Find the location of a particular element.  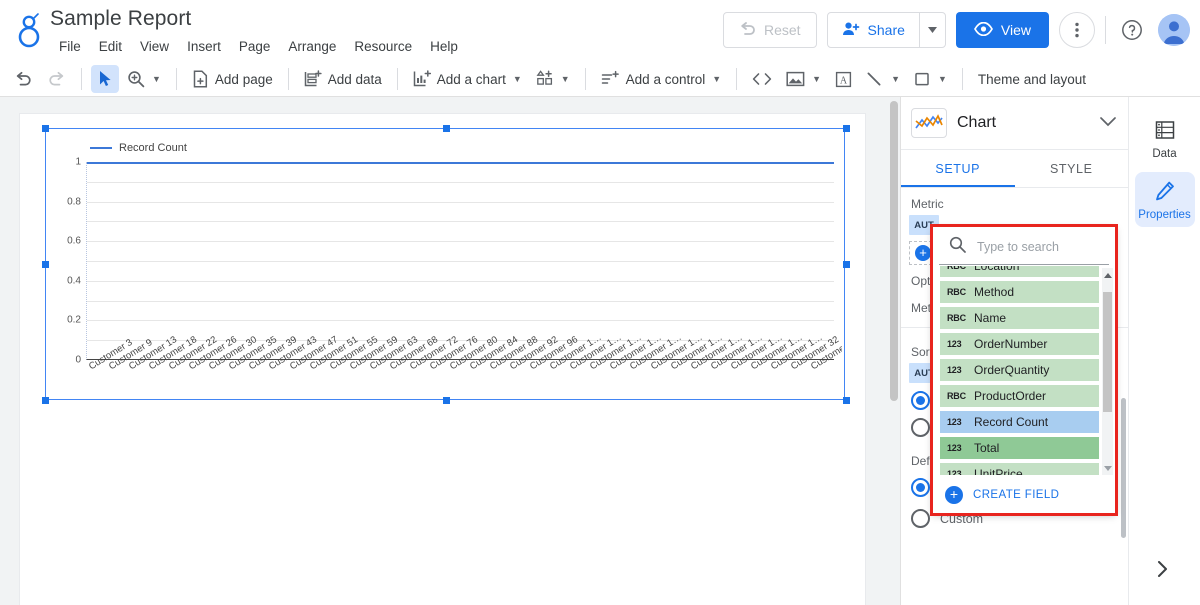

chevron-down-icon is located at coordinates (1108, 123).